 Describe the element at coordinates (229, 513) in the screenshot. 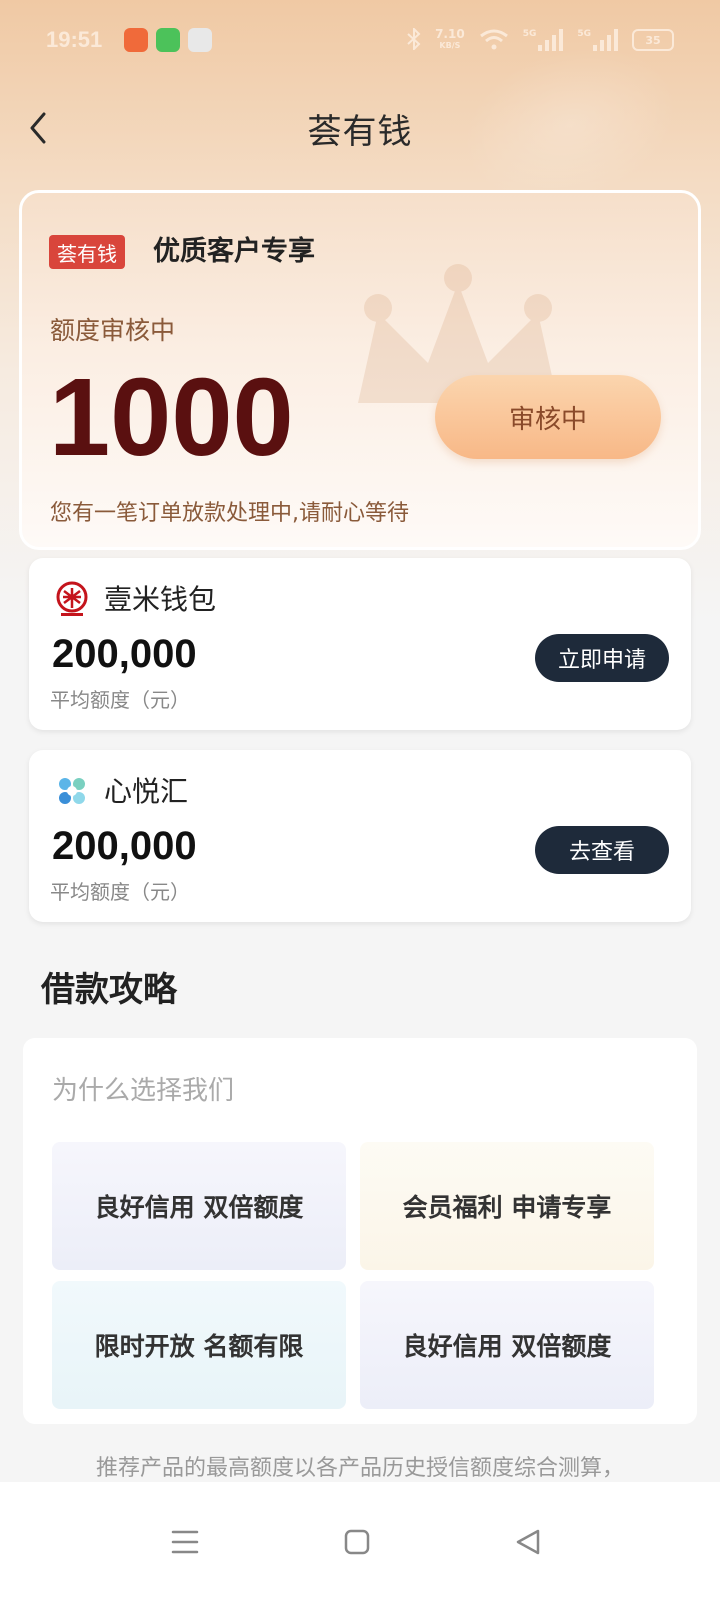

I see `loan-processing-note: 您有一笔订单放款处理中,请耐心等待` at that location.